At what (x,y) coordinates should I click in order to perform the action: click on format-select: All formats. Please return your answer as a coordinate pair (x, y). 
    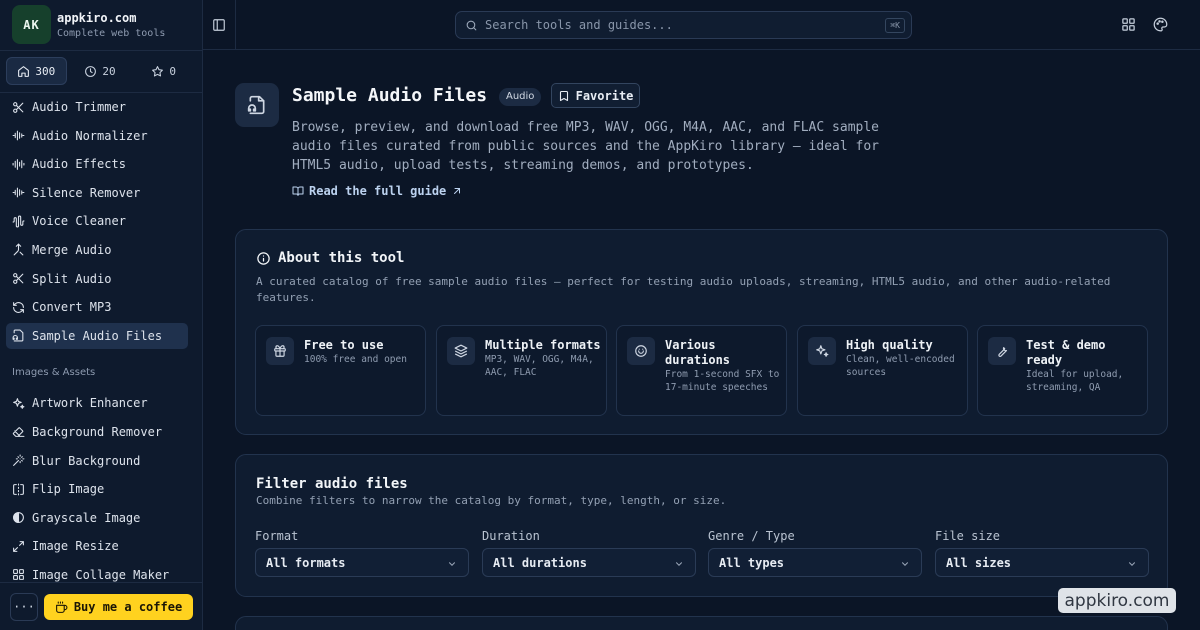
    Looking at the image, I should click on (362, 562).